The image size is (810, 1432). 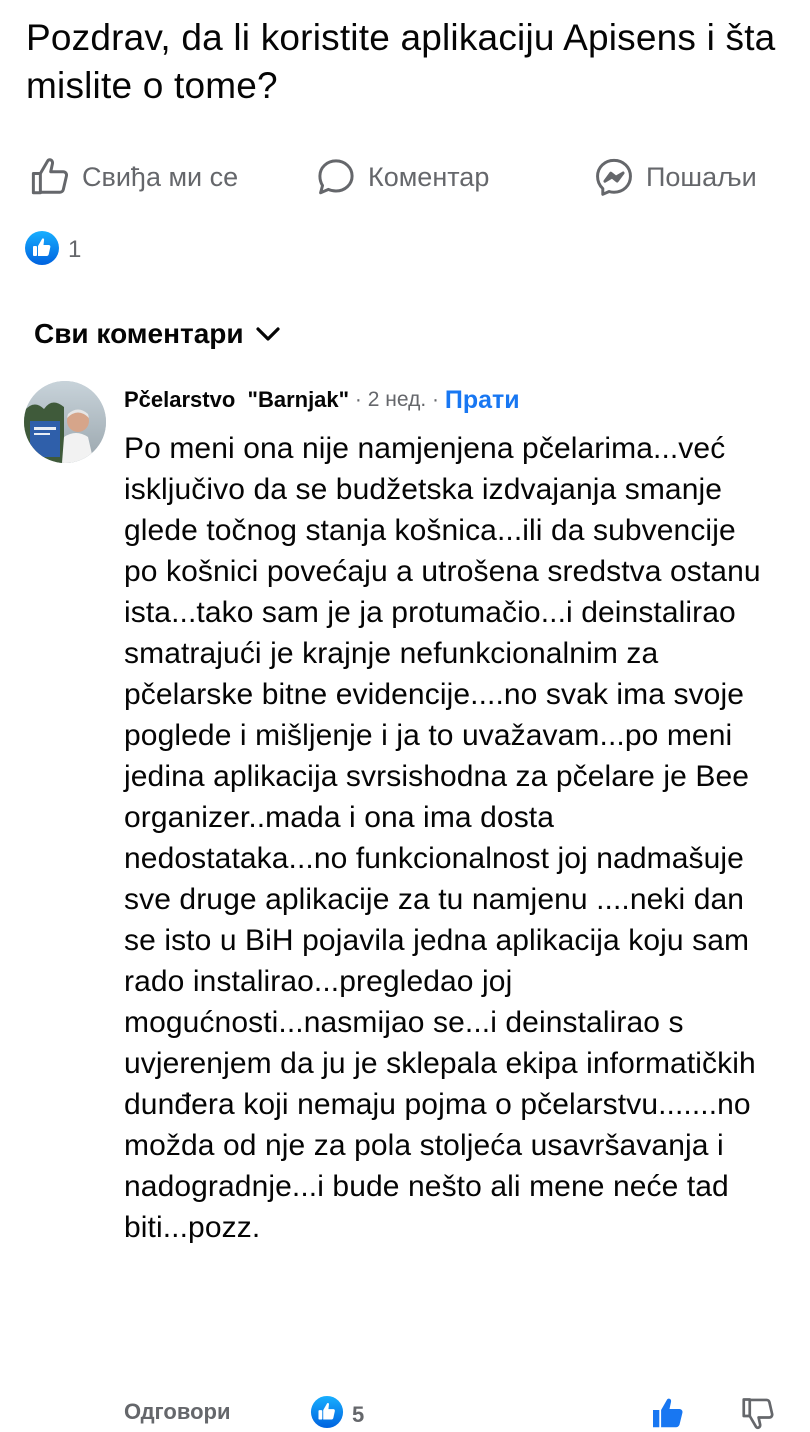 What do you see at coordinates (482, 400) in the screenshot?
I see `follow-button: Прати` at bounding box center [482, 400].